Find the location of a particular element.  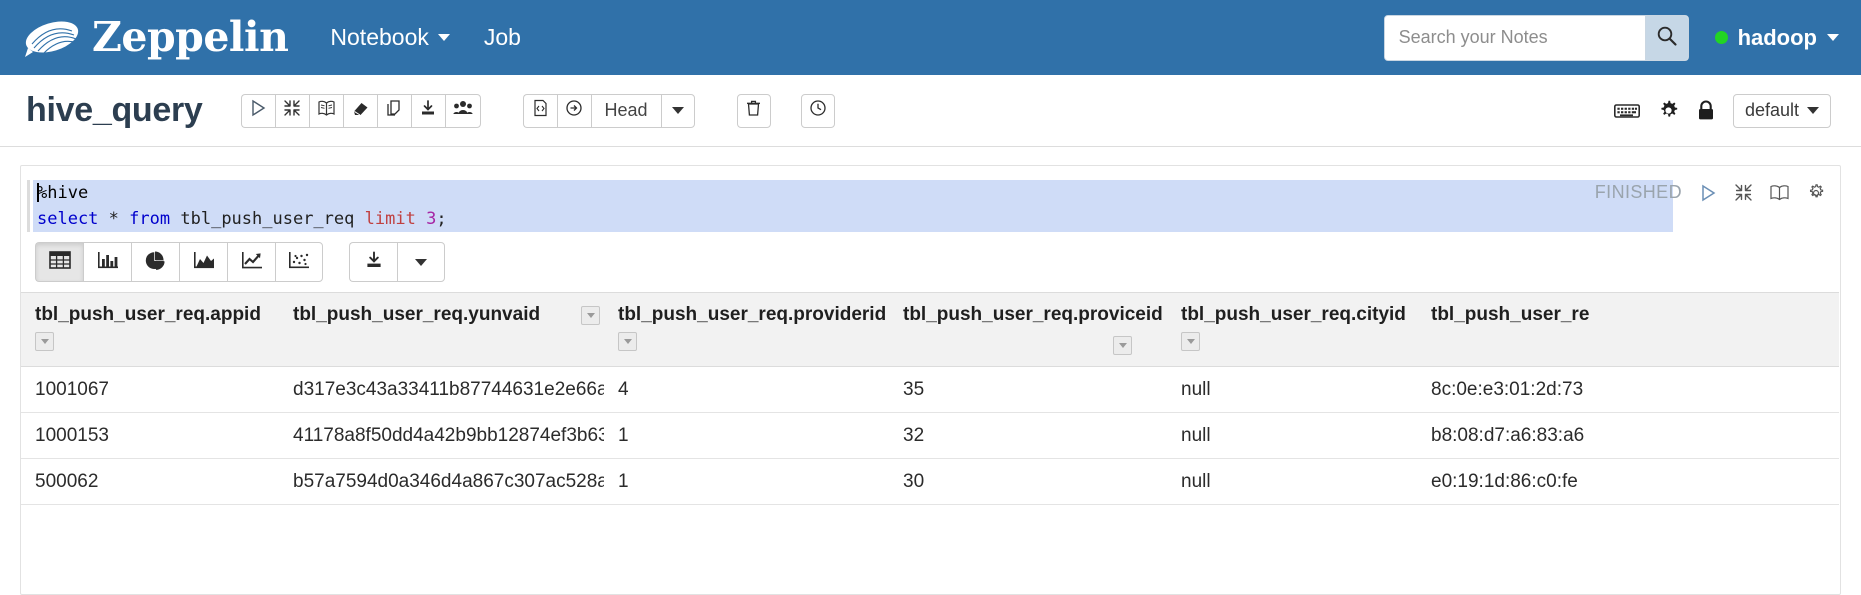

download-icon is located at coordinates (374, 262).